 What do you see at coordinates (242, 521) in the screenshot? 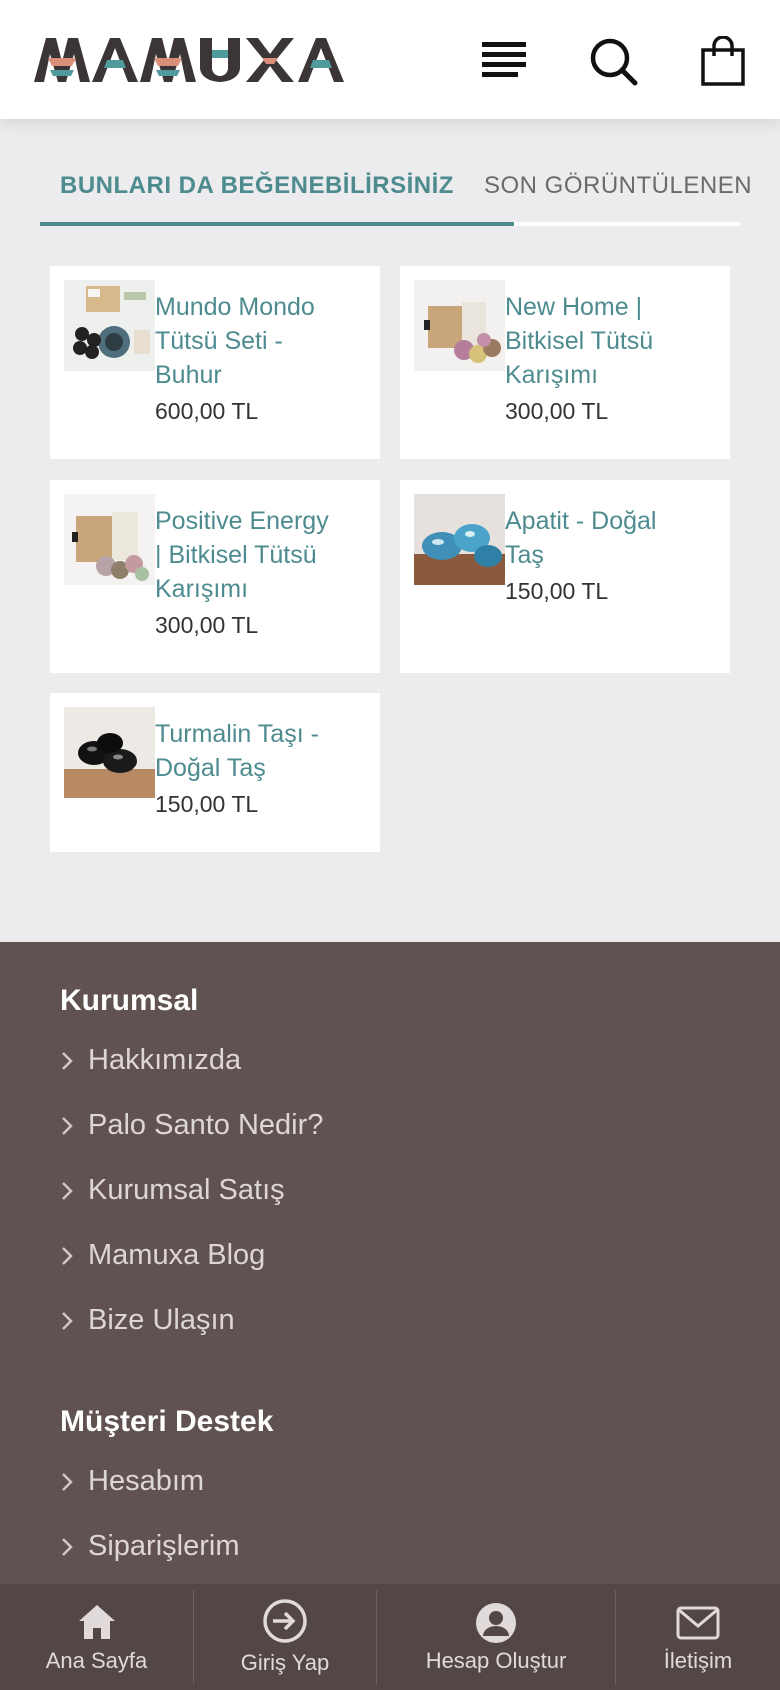
I see `product-name-line: Positive Energy` at bounding box center [242, 521].